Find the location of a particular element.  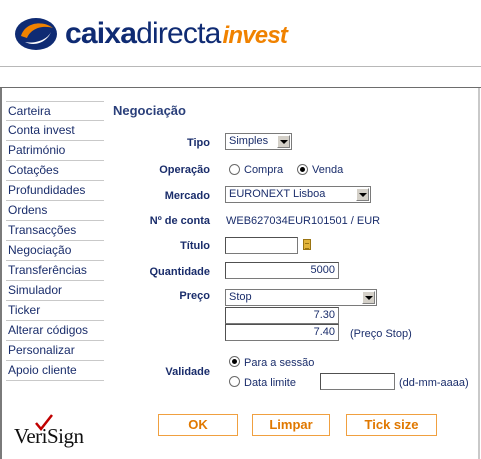

logo-wordmark: caixadirectainvest is located at coordinates (176, 34).